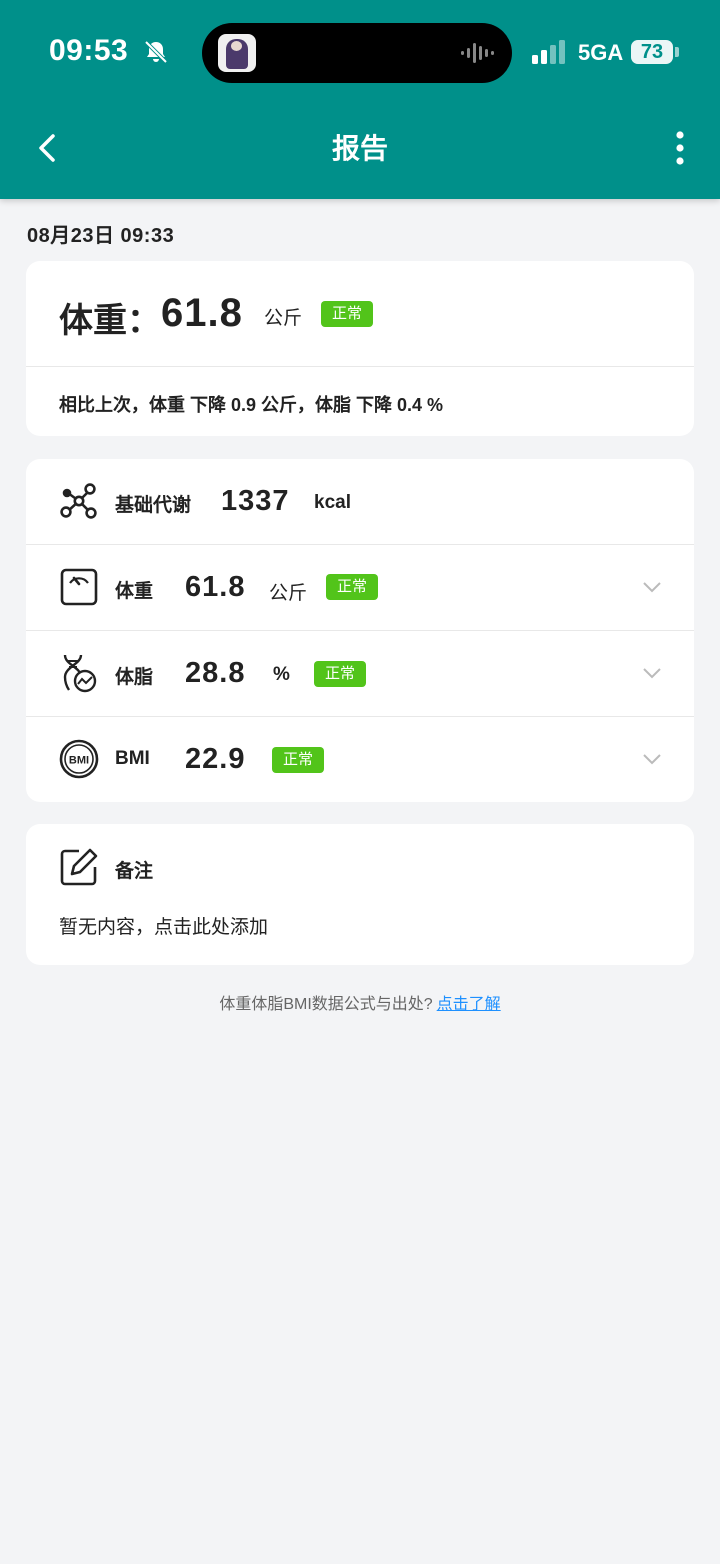 The image size is (720, 1564). I want to click on network-type: 5GA, so click(601, 52).